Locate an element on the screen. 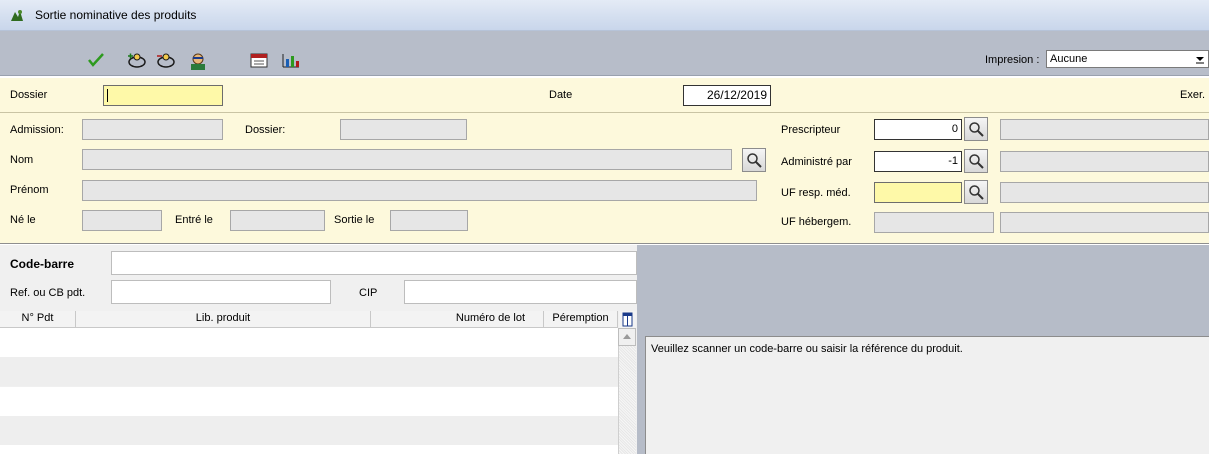  admission-field is located at coordinates (152, 129).